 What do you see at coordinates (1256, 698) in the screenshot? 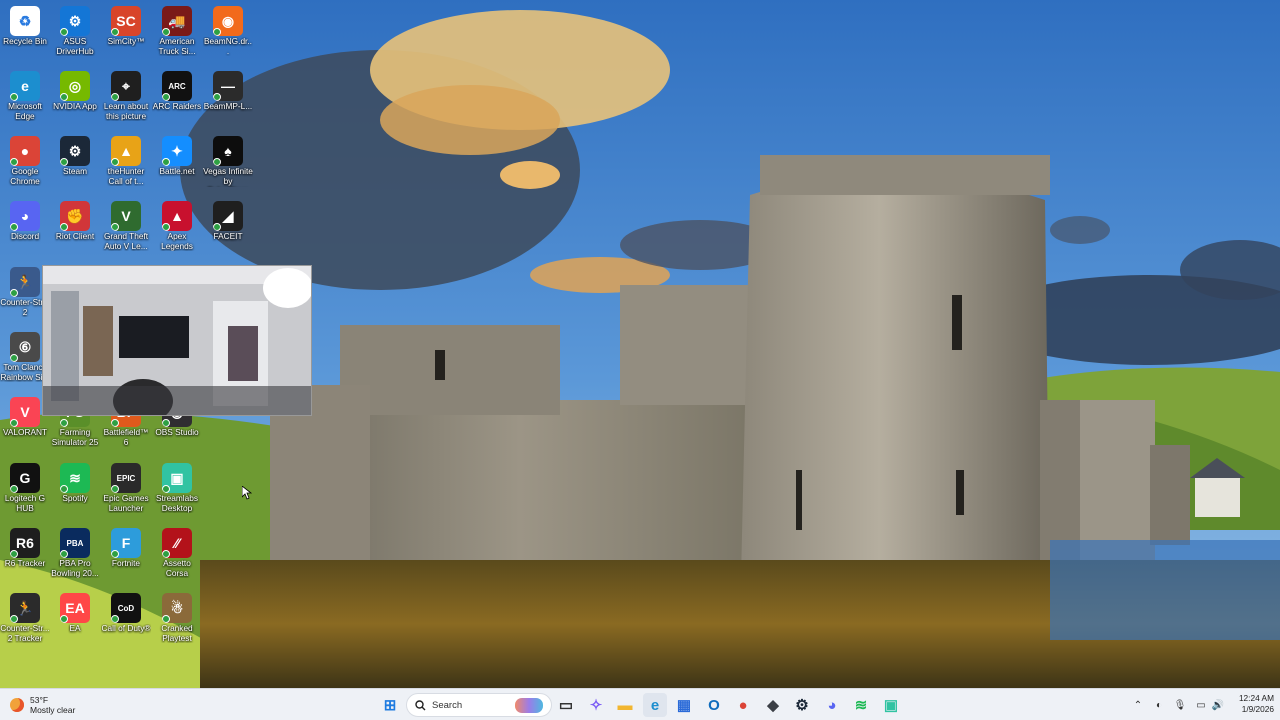
I see `clock-time: 12:24 AM` at bounding box center [1256, 698].